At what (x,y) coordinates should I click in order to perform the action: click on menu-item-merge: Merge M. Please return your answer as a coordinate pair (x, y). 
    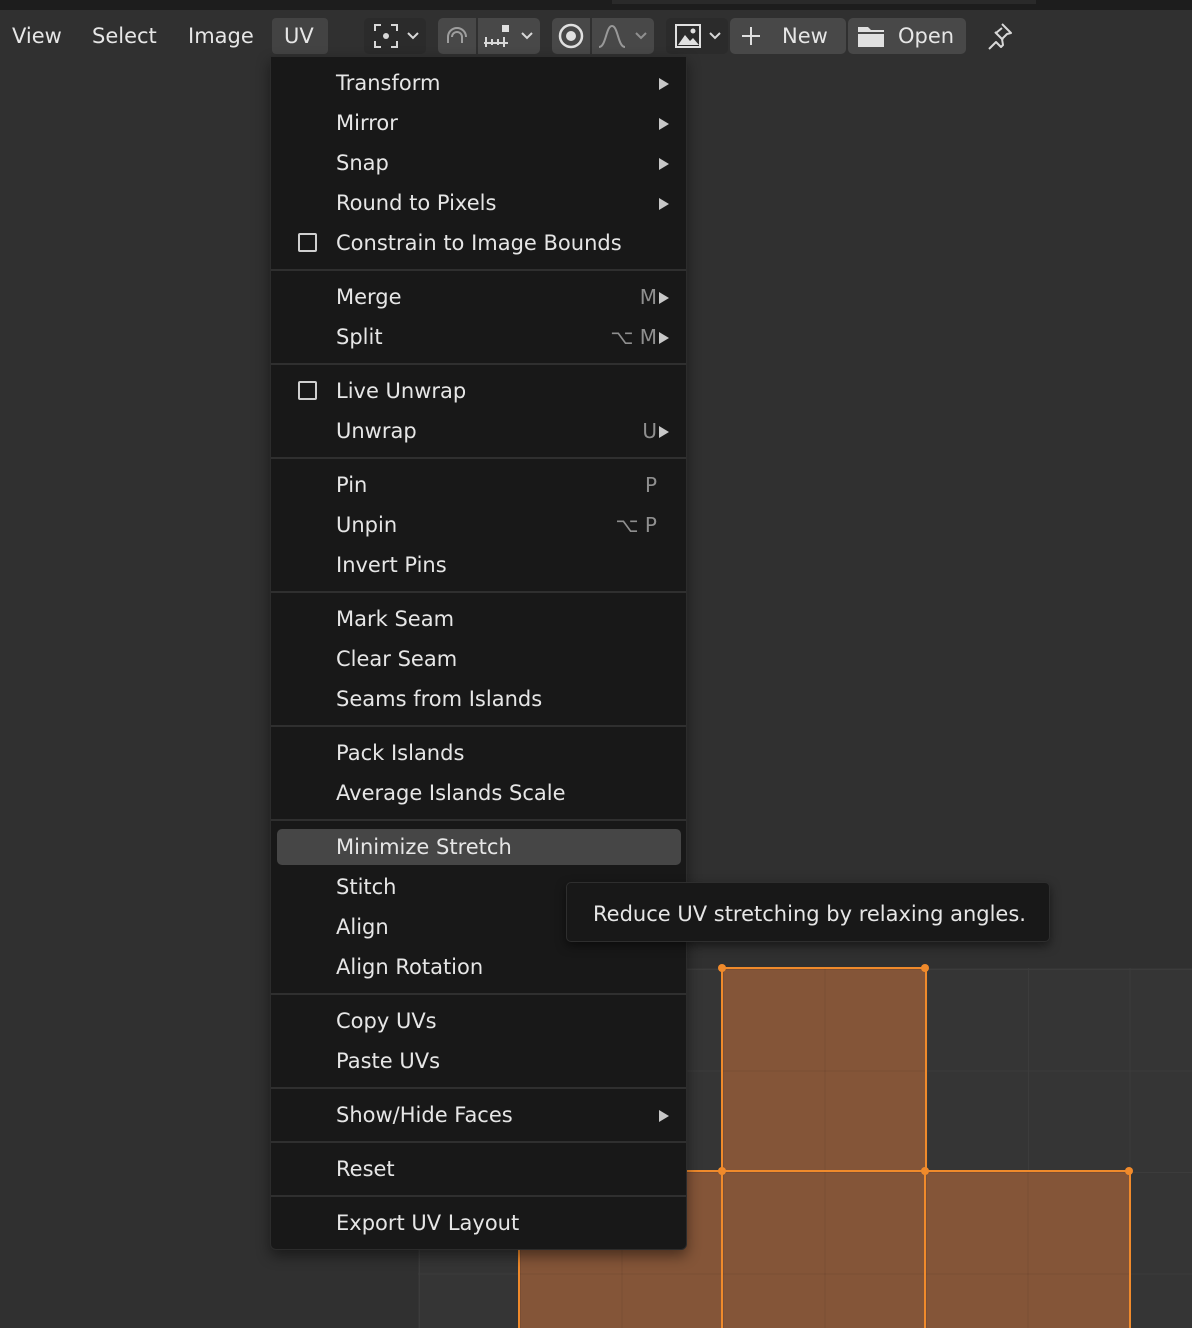
    Looking at the image, I should click on (479, 297).